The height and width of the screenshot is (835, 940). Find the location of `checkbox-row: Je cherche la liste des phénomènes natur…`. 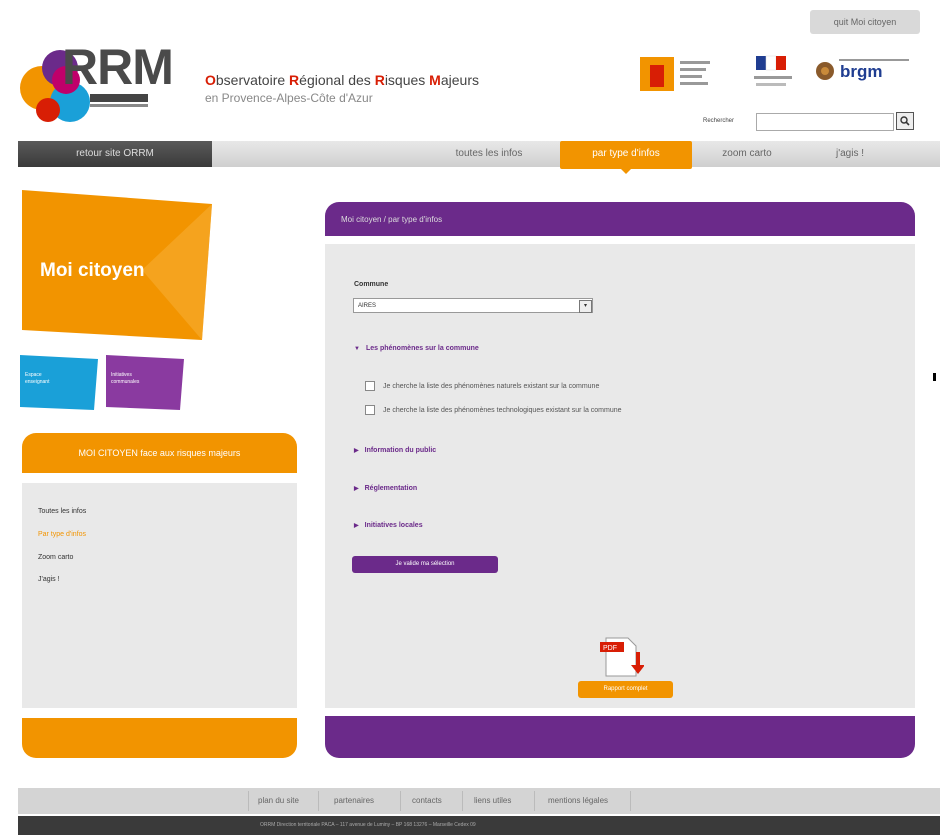

checkbox-row: Je cherche la liste des phénomènes natur… is located at coordinates (482, 386).